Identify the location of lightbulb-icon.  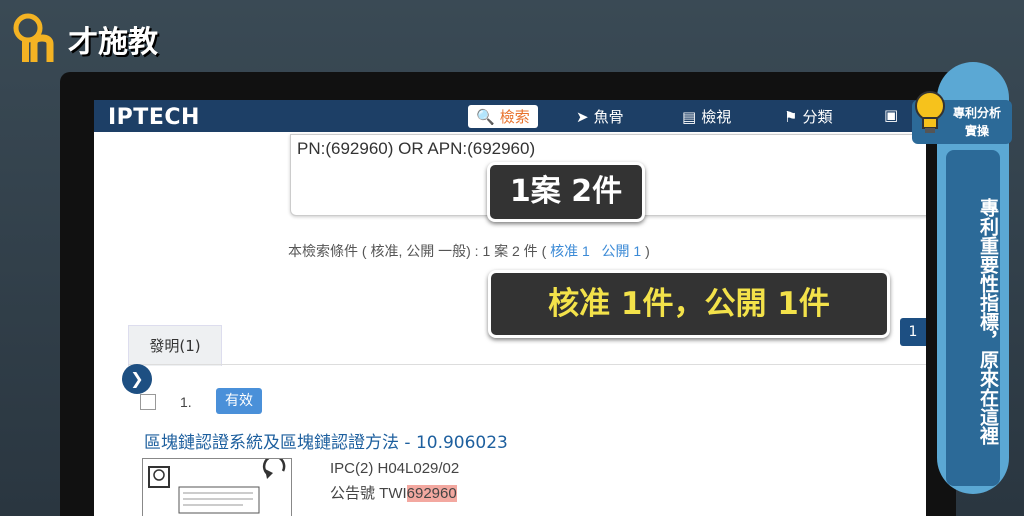
(930, 112).